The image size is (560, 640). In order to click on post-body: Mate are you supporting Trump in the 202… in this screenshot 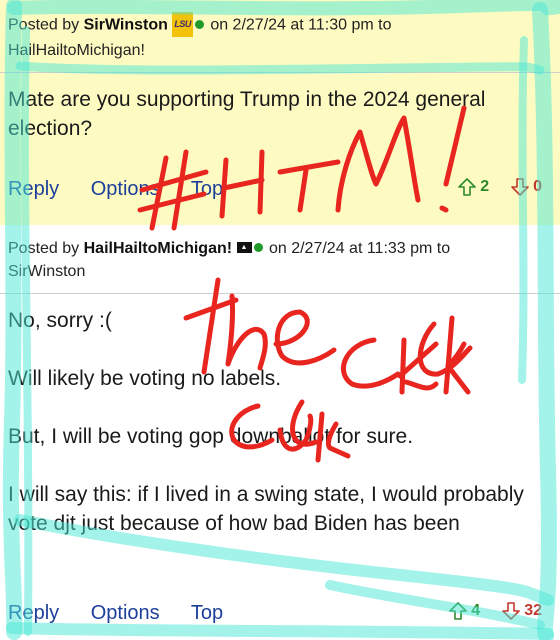, I will do `click(280, 108)`.